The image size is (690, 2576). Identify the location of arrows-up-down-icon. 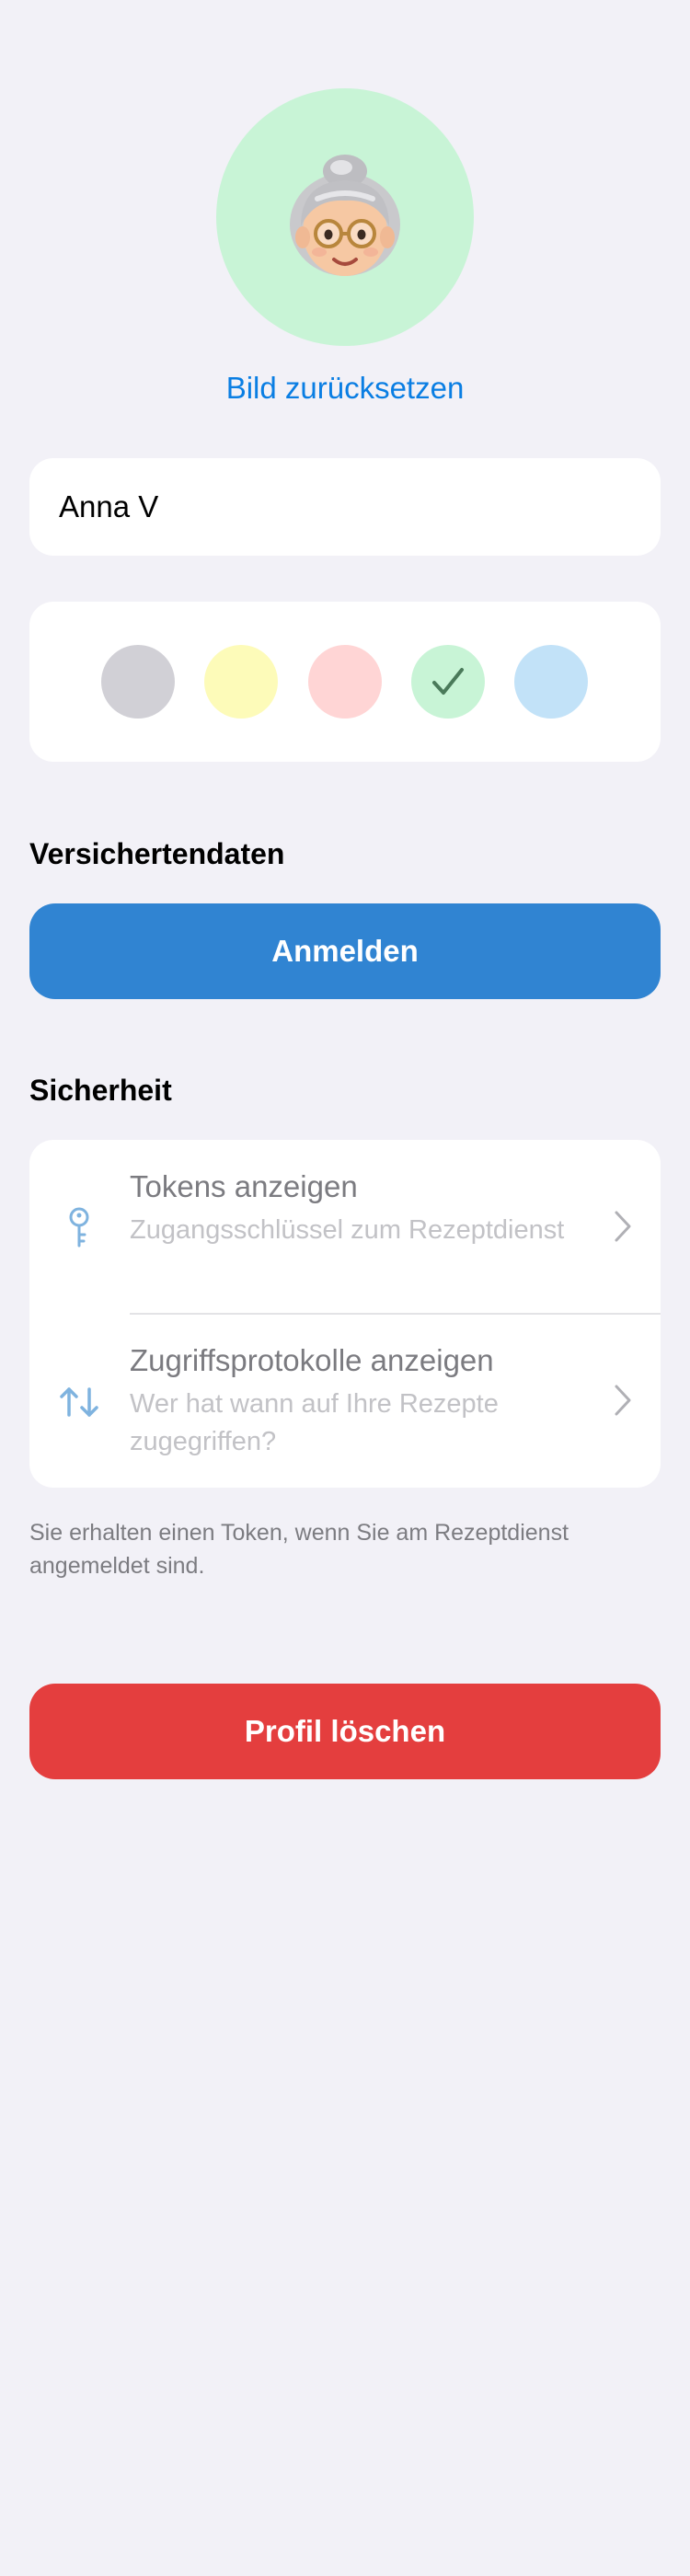
(79, 1402).